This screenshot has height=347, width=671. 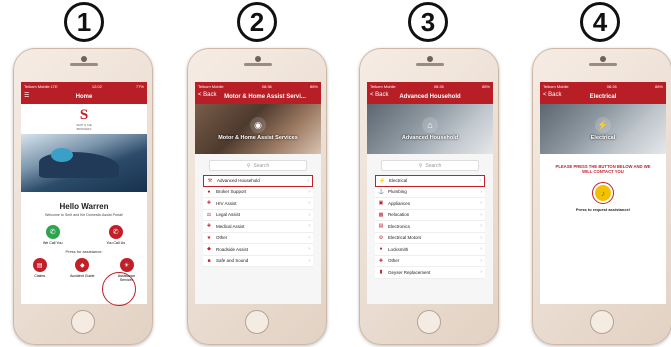 I want to click on list-item-label: Electrical Motors, so click(x=405, y=238).